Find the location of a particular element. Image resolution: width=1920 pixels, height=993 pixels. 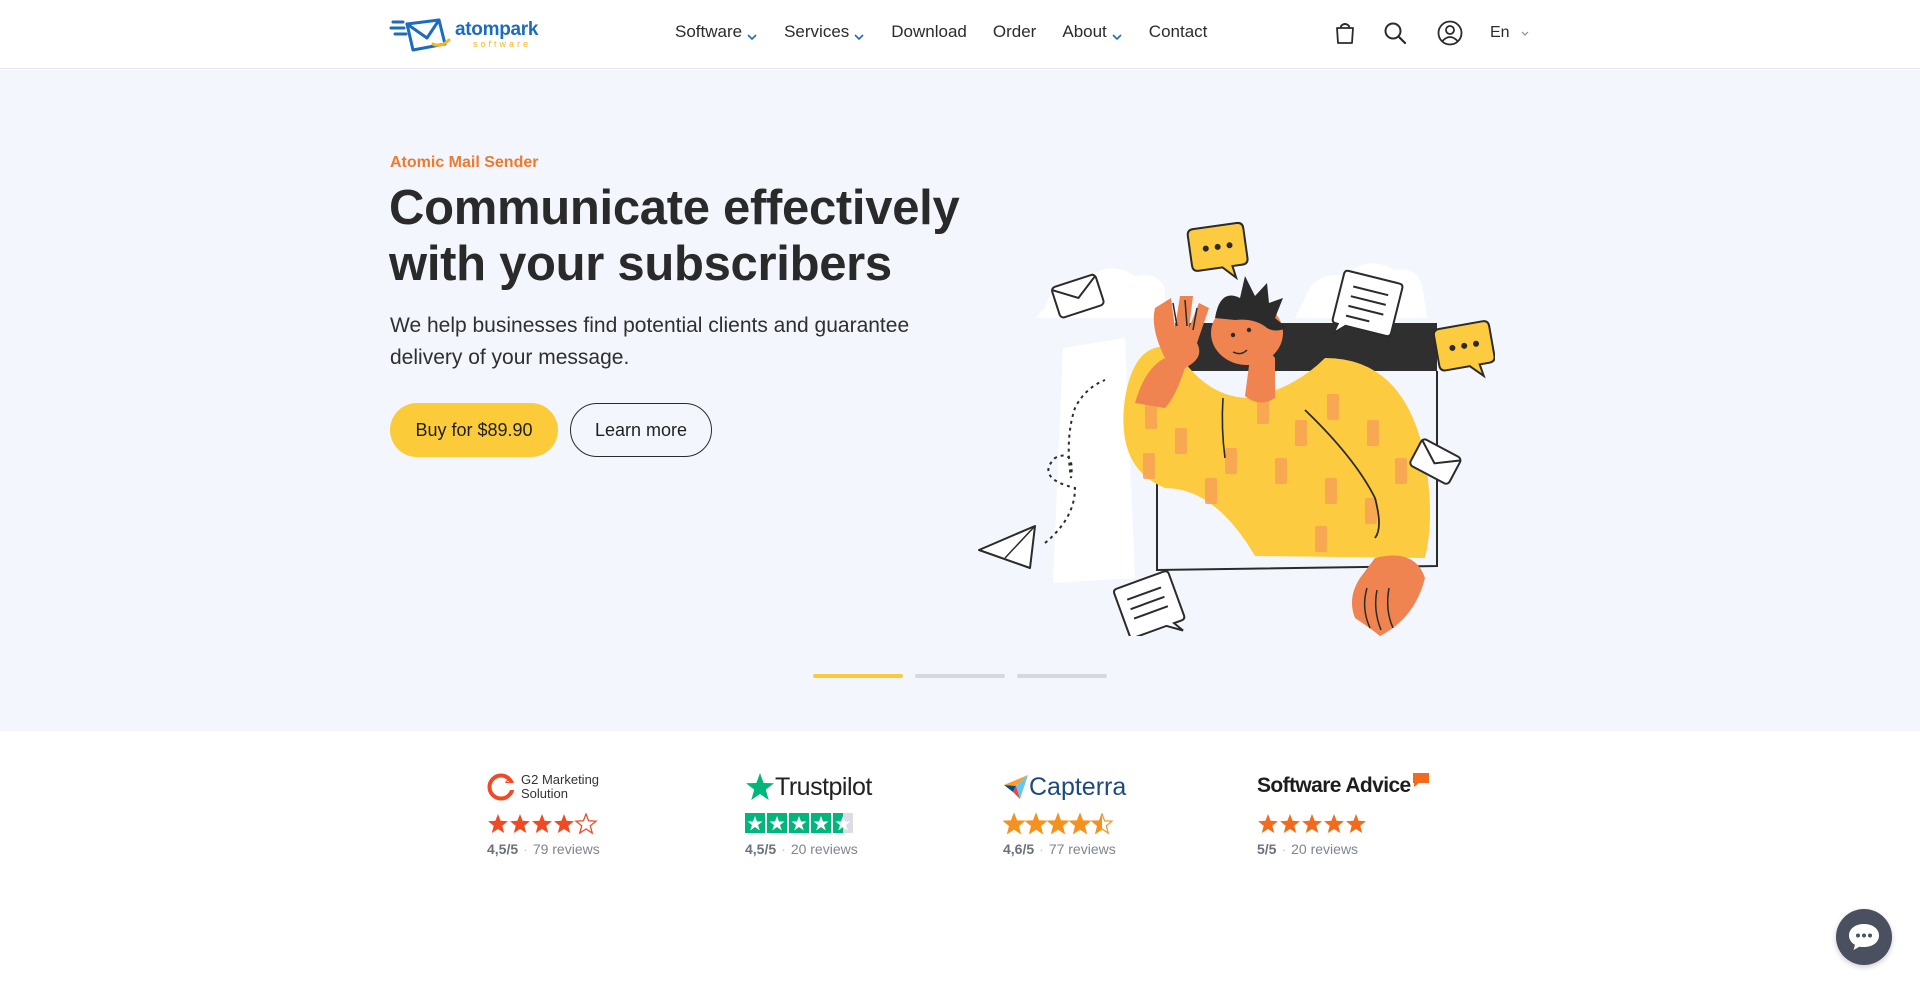

nav-order-label: Order is located at coordinates (1014, 31).